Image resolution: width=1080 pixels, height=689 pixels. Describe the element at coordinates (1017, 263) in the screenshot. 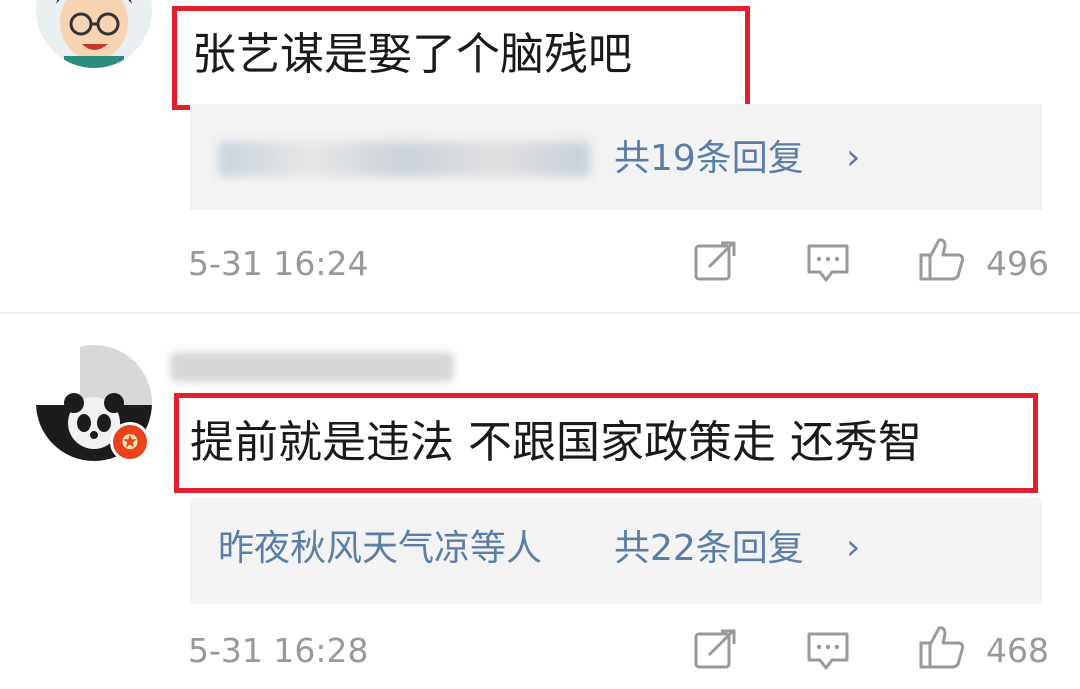

I see `like-count: 496` at that location.